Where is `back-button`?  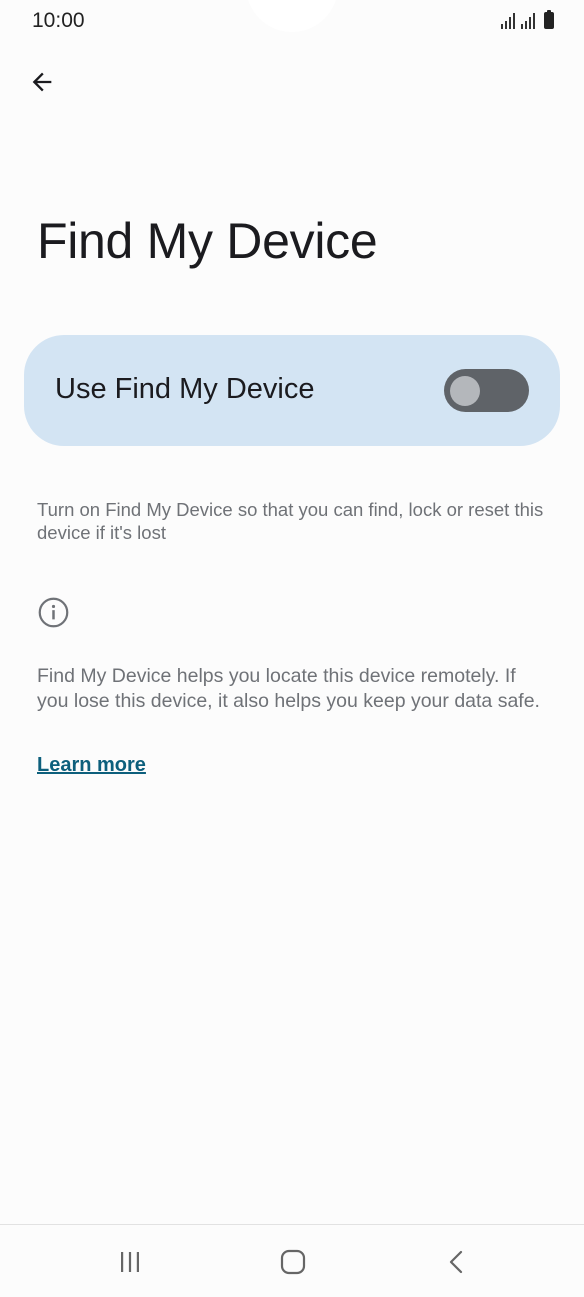 back-button is located at coordinates (42, 82).